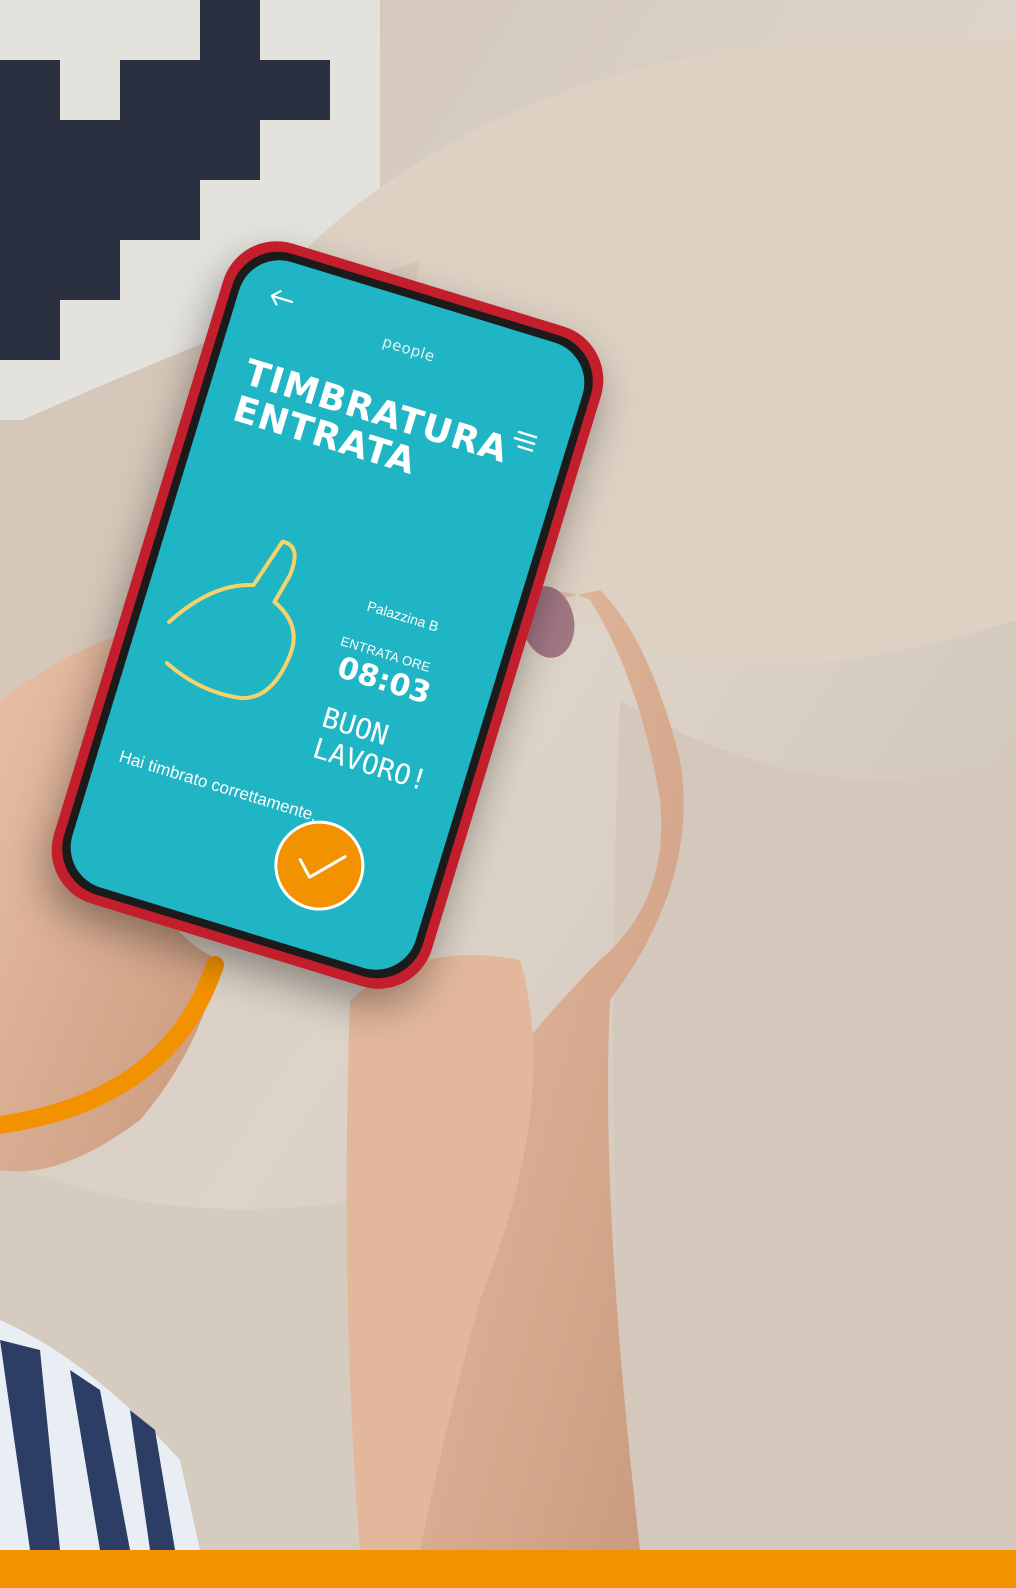 This screenshot has width=1016, height=1588. Describe the element at coordinates (403, 616) in the screenshot. I see `location-label: Palazzina B` at that location.